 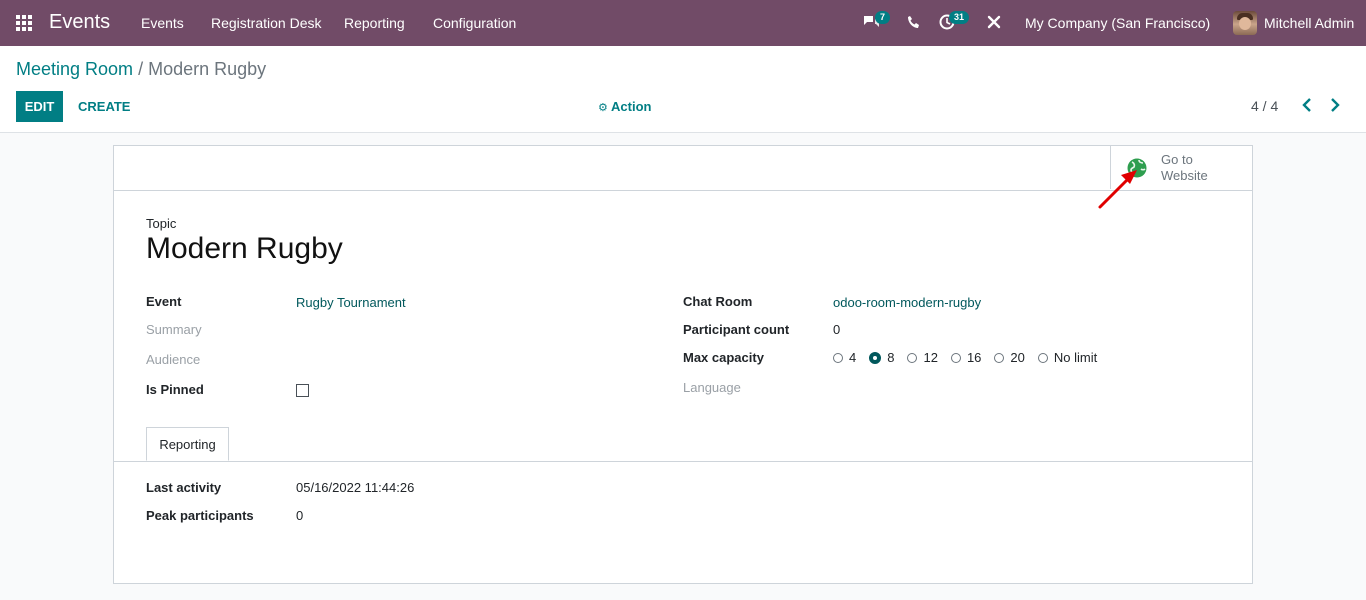 I want to click on radio-label: 16, so click(x=974, y=357).